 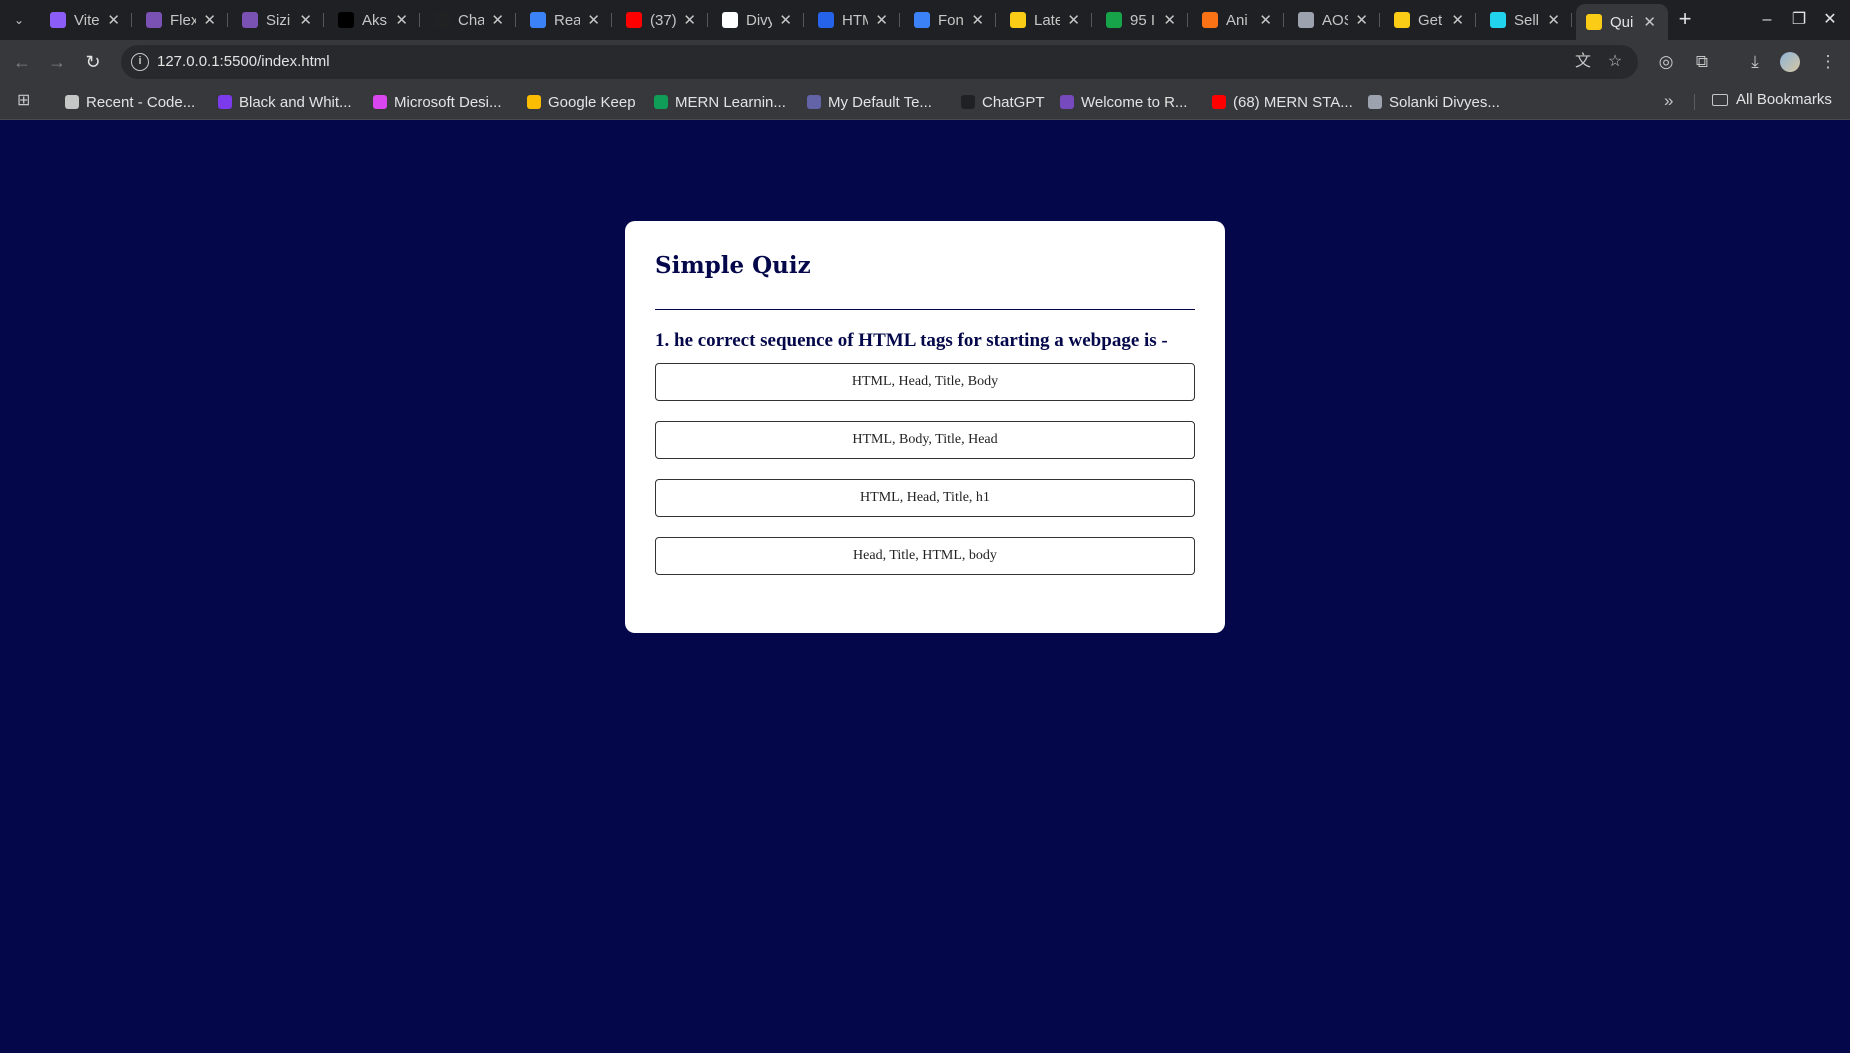 What do you see at coordinates (1615, 62) in the screenshot?
I see `bookmark-star-icon: ☆` at bounding box center [1615, 62].